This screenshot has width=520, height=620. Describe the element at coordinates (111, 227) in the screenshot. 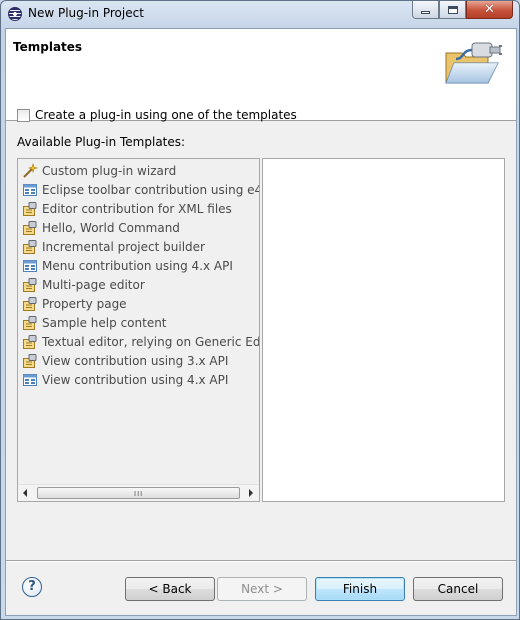

I see `list-item-label: Hello, World Command` at that location.